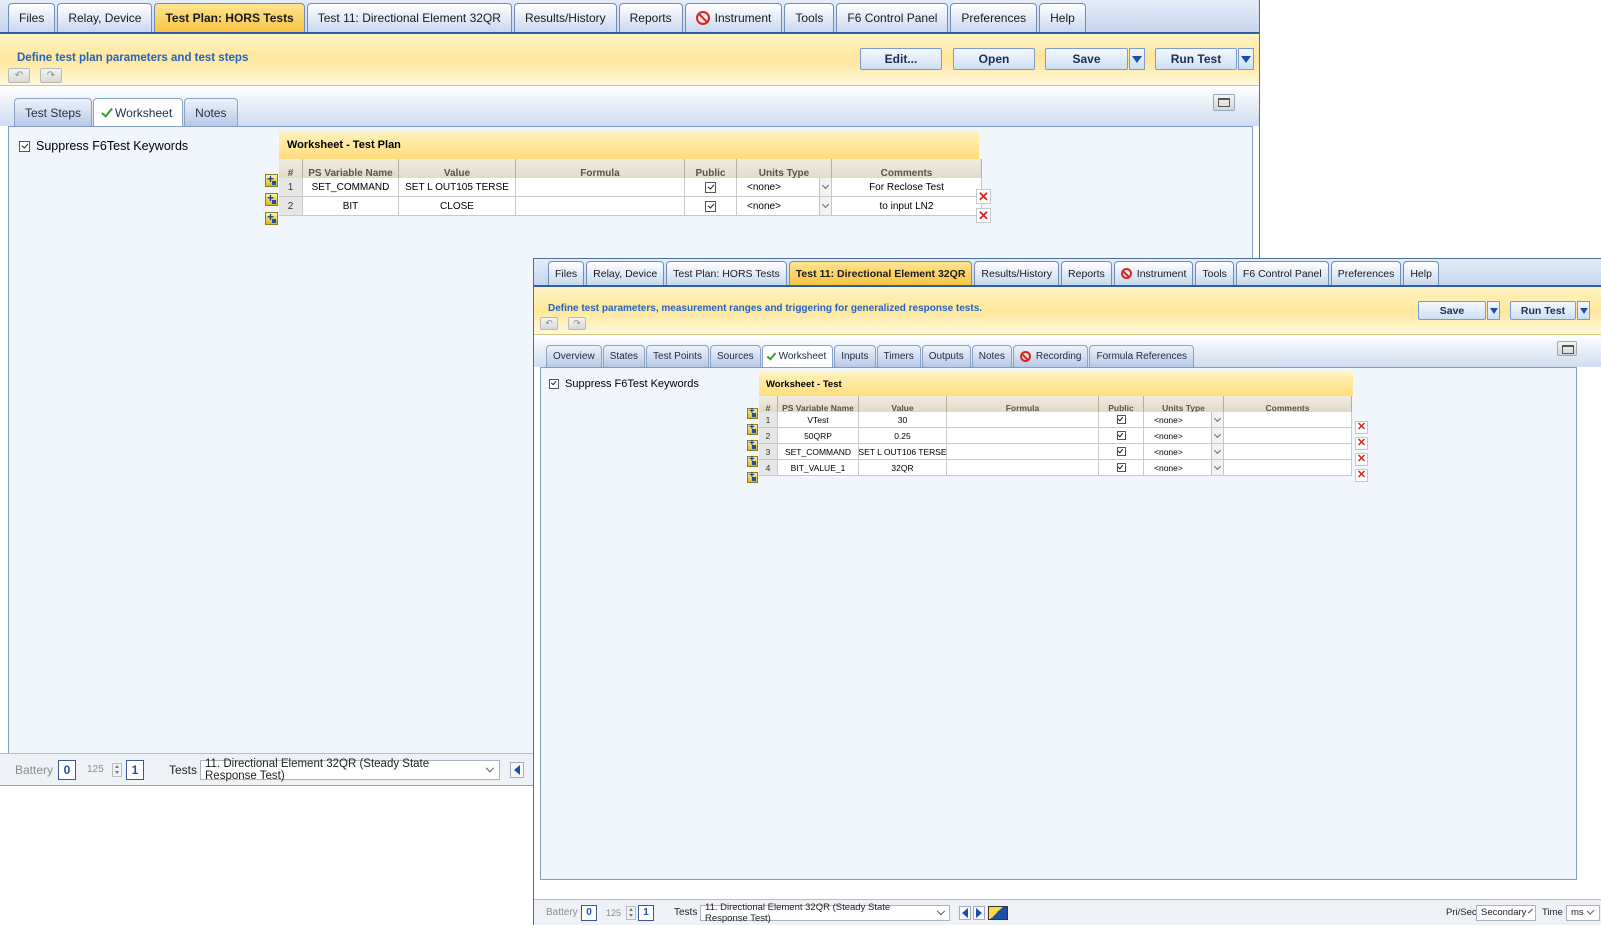 The image size is (1601, 925). Describe the element at coordinates (735, 356) in the screenshot. I see `subtab-sources: Sources` at that location.